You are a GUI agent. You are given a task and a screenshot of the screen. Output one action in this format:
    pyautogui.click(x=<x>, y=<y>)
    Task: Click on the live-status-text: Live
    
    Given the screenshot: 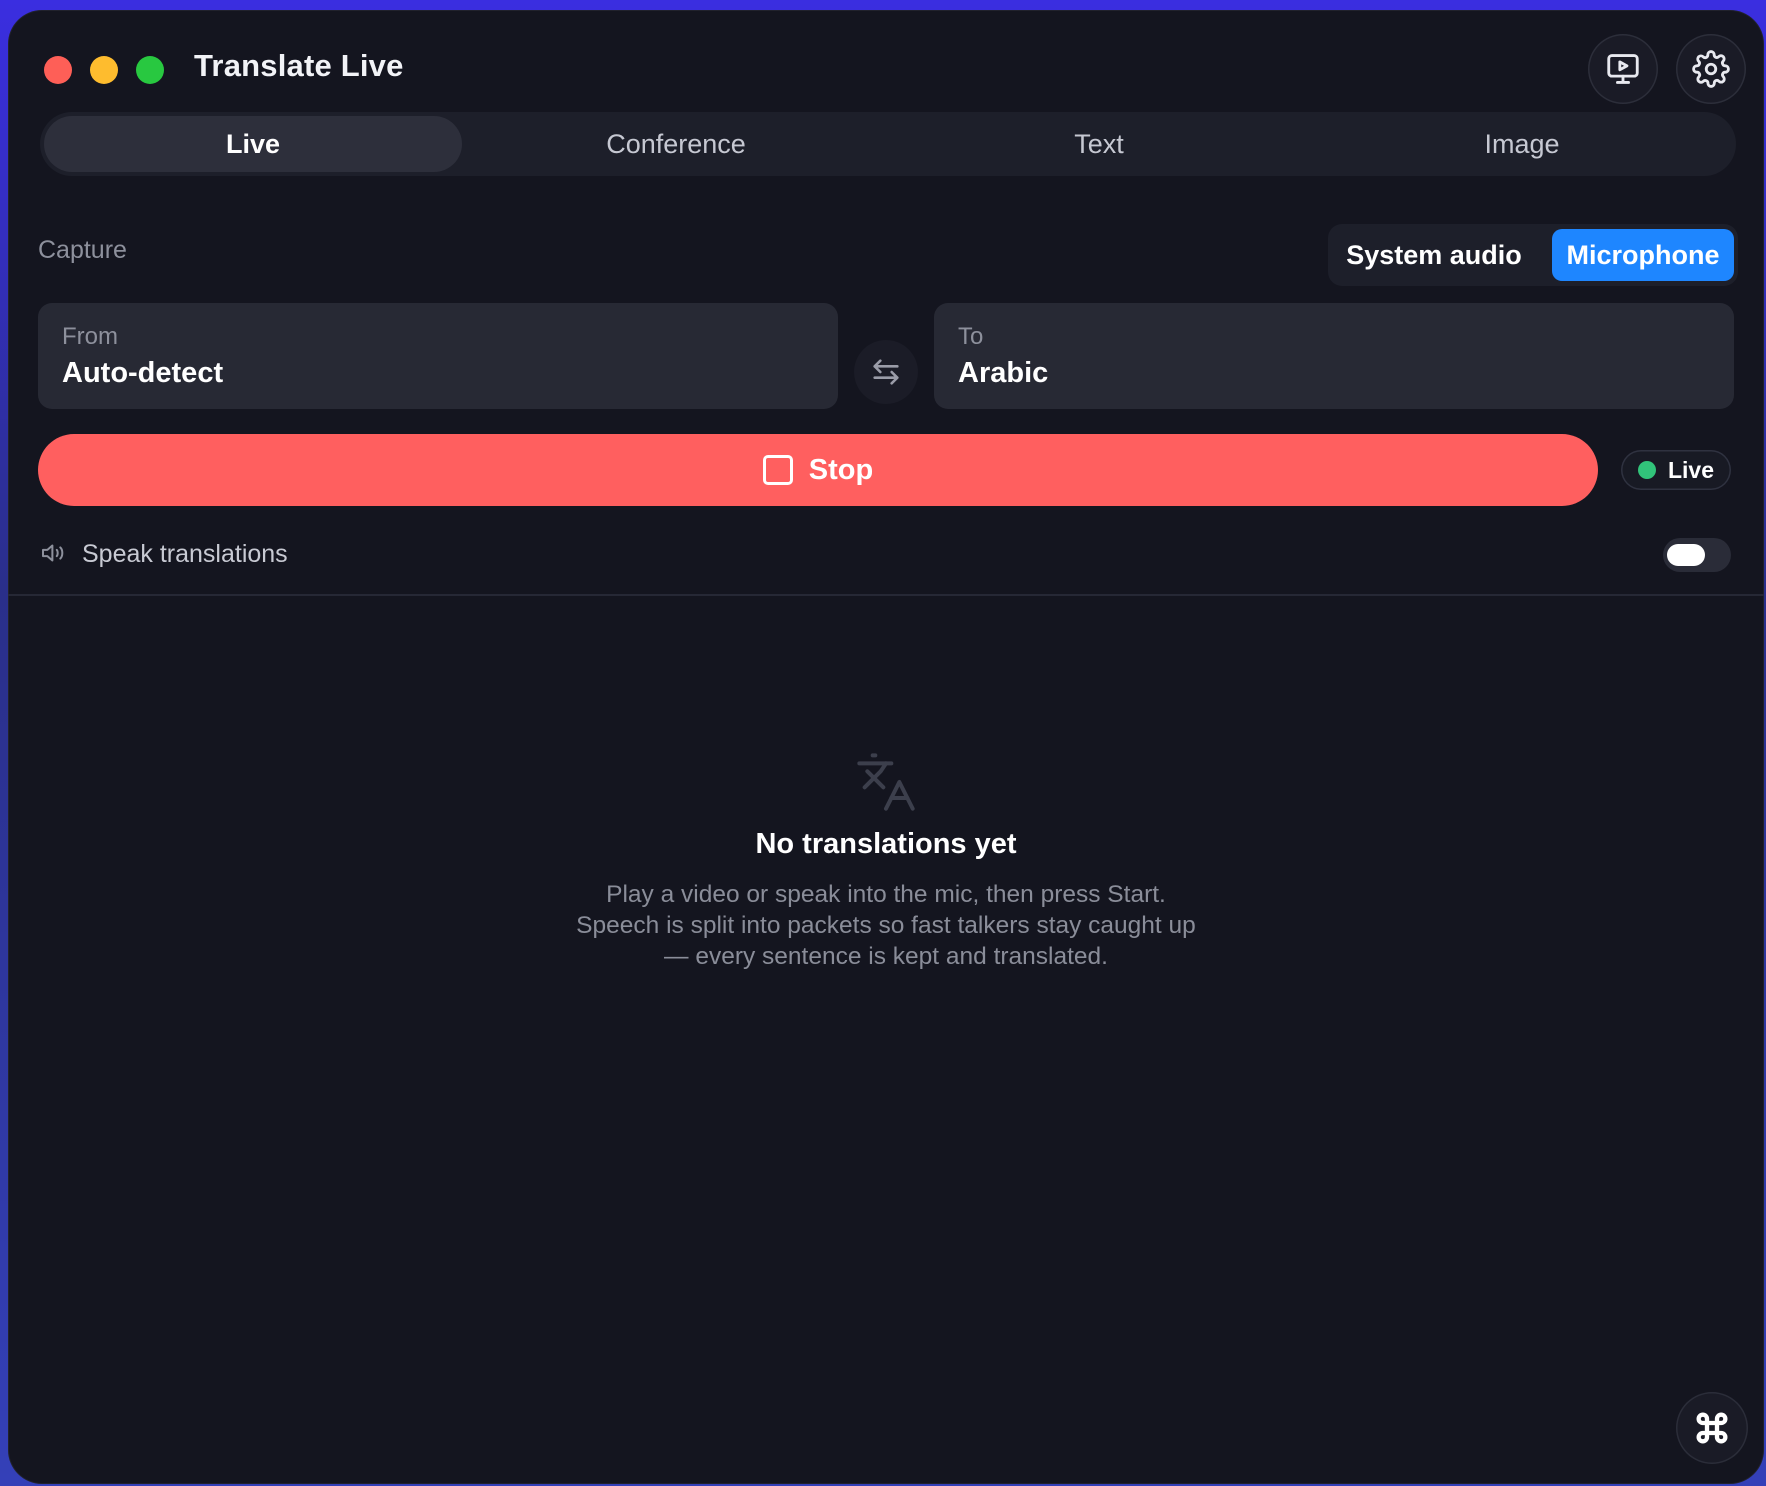 What is the action you would take?
    pyautogui.click(x=1691, y=469)
    